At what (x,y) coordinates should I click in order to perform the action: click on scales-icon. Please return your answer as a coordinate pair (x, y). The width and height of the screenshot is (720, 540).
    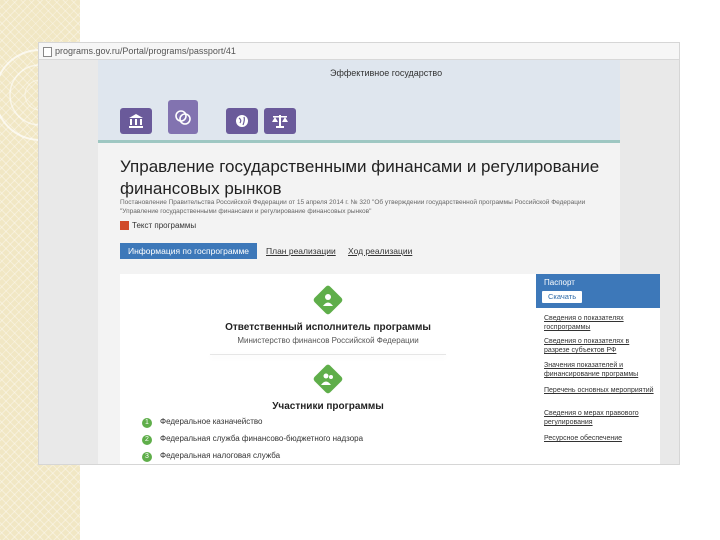
    Looking at the image, I should click on (280, 121).